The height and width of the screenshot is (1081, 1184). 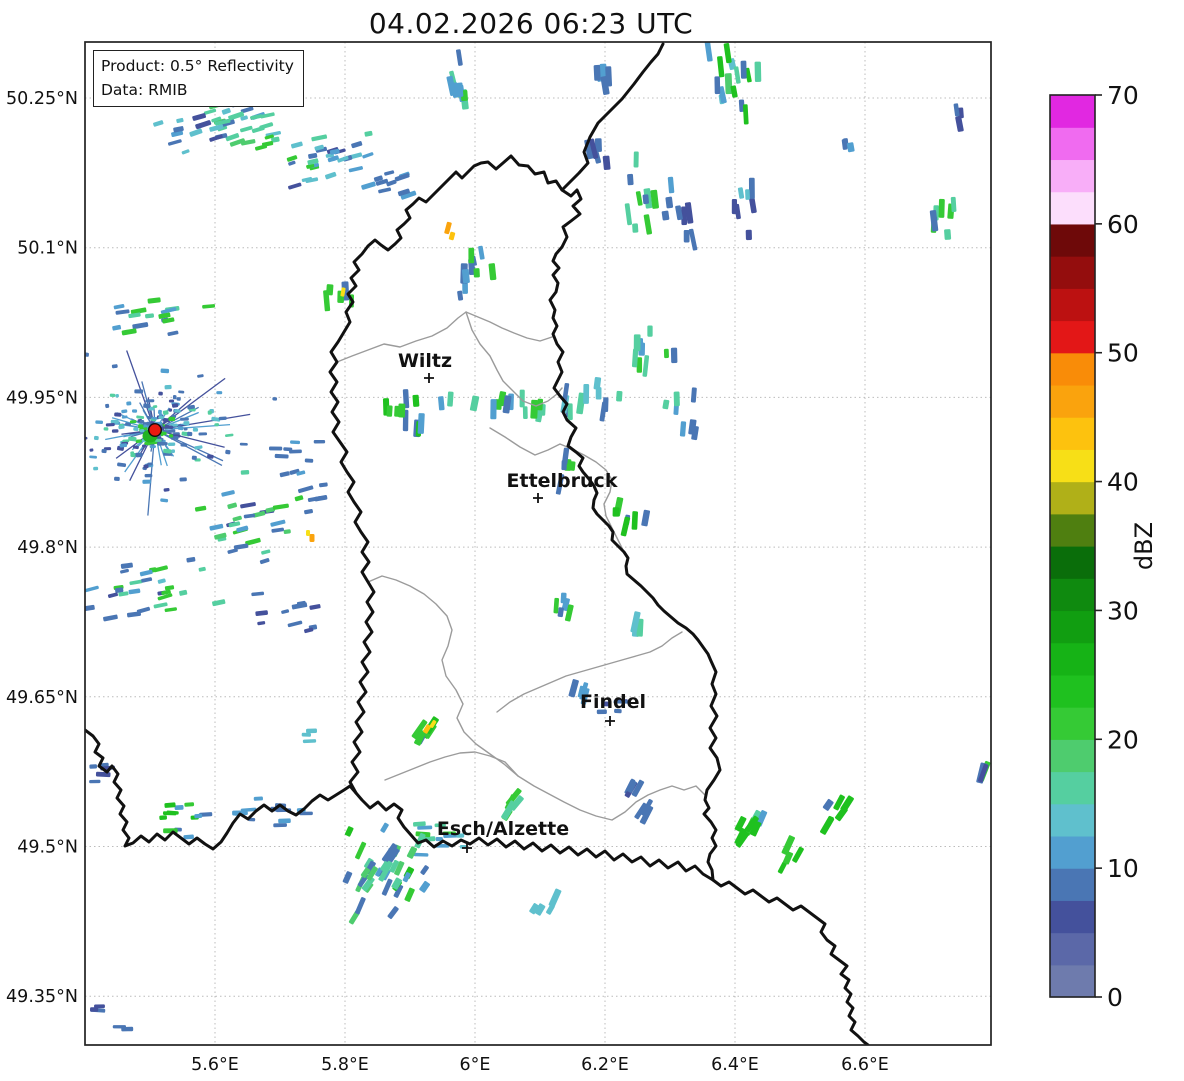 What do you see at coordinates (42, 99) in the screenshot?
I see `lat-tick-label: 50.25°N` at bounding box center [42, 99].